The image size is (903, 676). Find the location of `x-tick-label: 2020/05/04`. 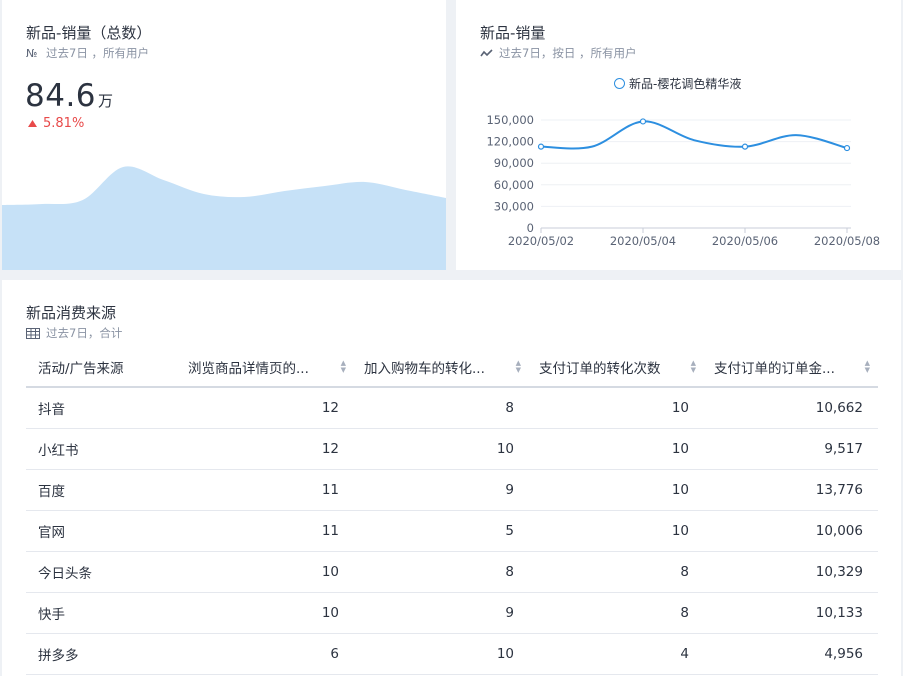

x-tick-label: 2020/05/04 is located at coordinates (643, 241).